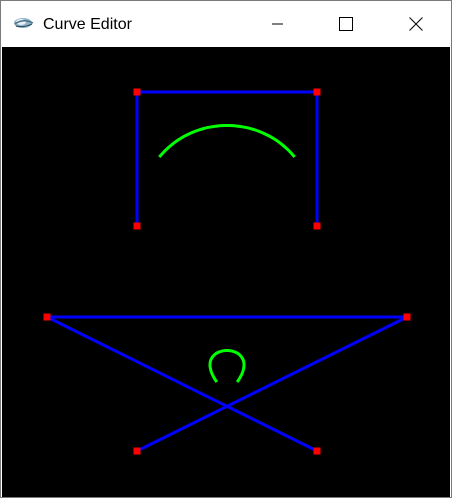 This screenshot has height=498, width=452. I want to click on maximize-button, so click(346, 24).